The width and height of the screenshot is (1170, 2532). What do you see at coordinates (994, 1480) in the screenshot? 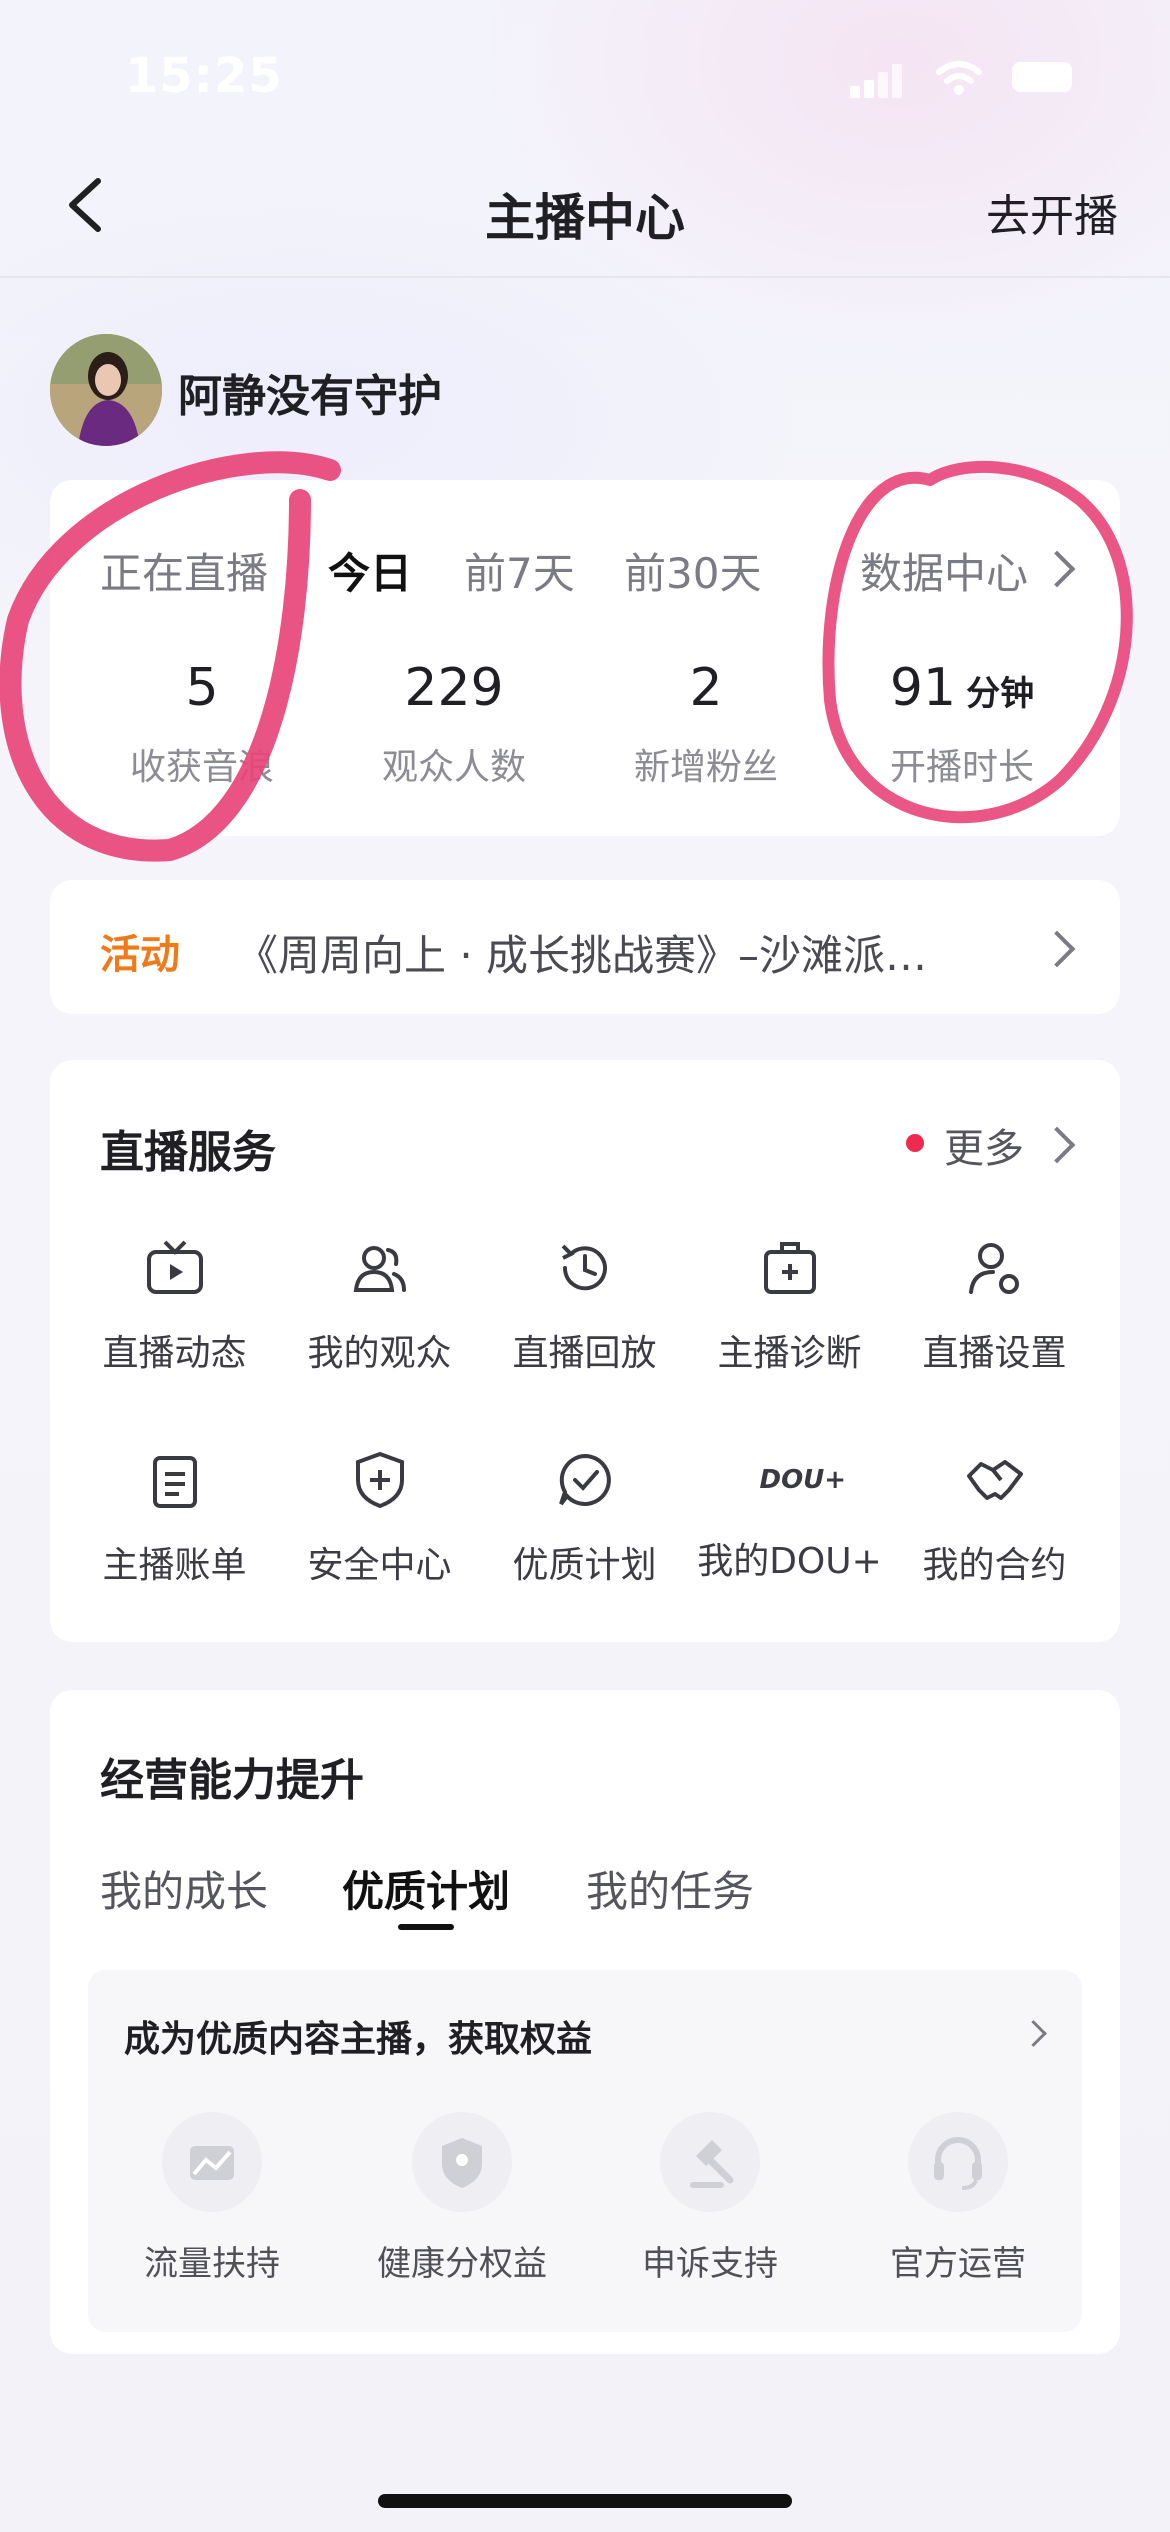
I see `handshake-icon` at bounding box center [994, 1480].